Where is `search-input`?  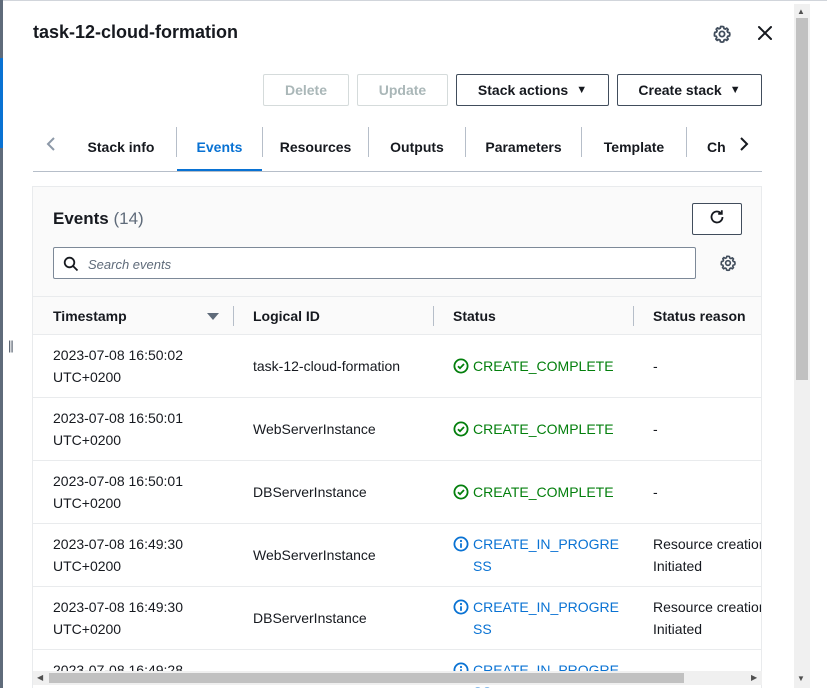 search-input is located at coordinates (368, 264).